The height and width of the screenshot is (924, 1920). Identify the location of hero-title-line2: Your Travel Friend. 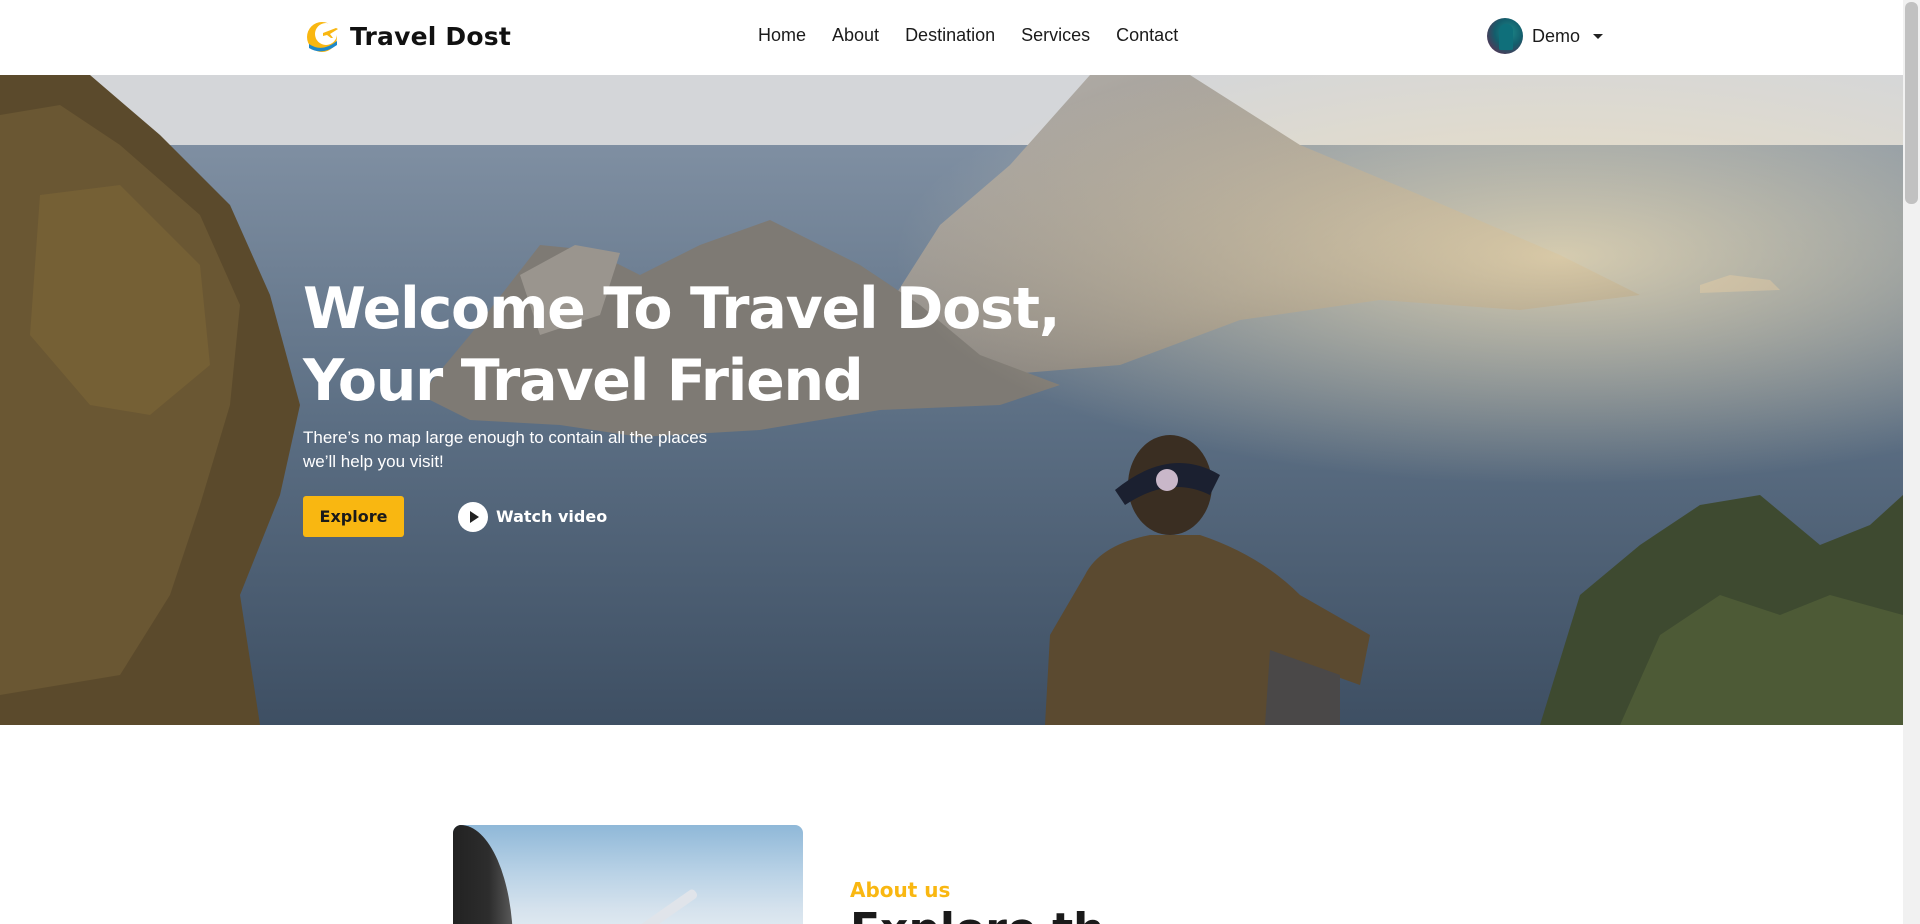
(583, 381).